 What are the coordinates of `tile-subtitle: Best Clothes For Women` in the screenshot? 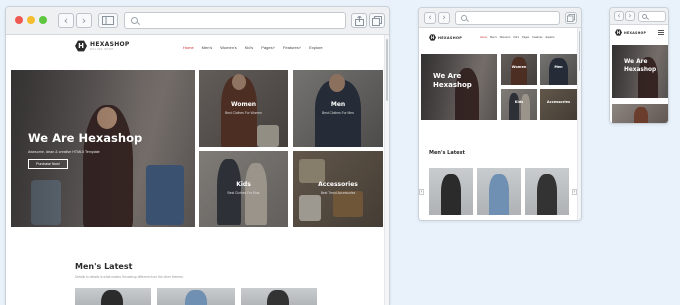 It's located at (243, 113).